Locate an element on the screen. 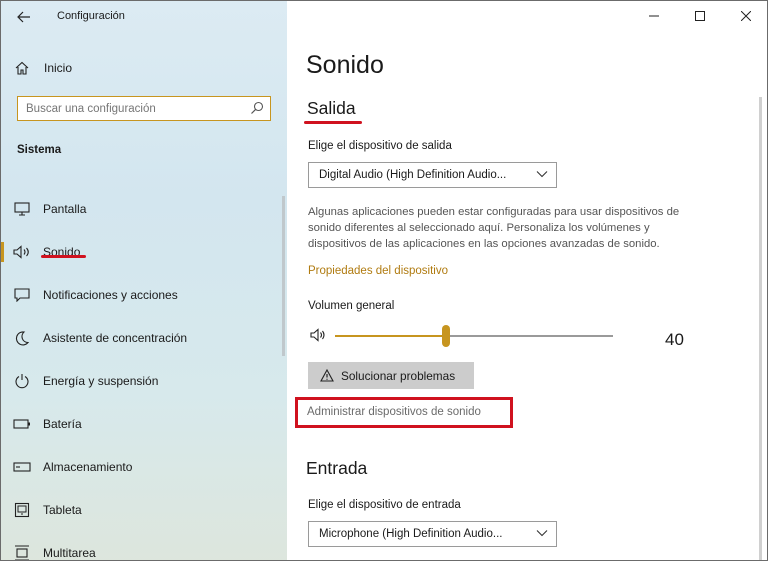  output-device-label: Elige el dispositivo de salida is located at coordinates (380, 146).